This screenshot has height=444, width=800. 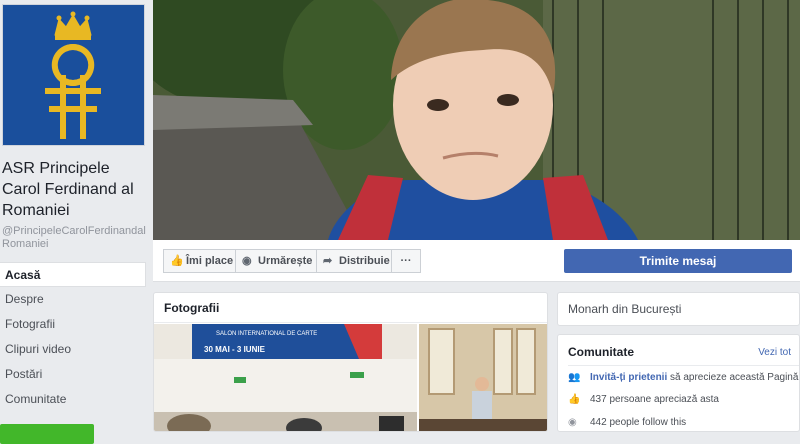 I want to click on follows-row: ◉ 442 people follow this, so click(x=627, y=422).